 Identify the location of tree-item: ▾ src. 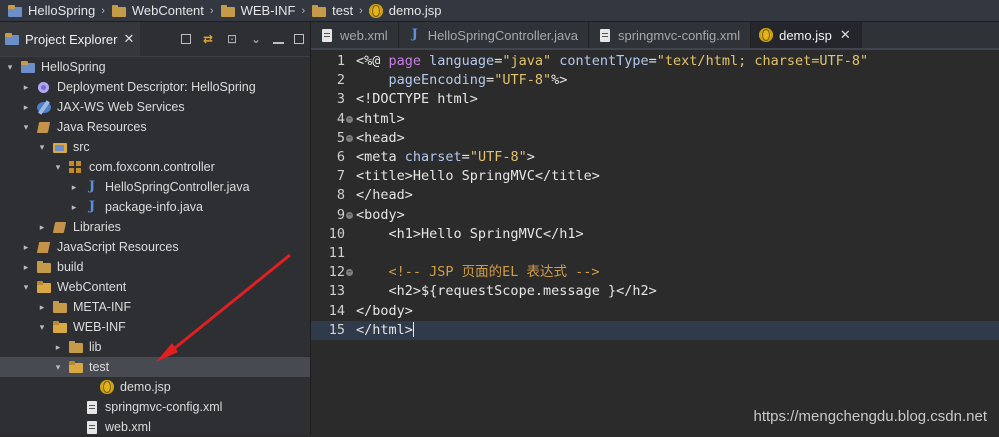
(155, 147).